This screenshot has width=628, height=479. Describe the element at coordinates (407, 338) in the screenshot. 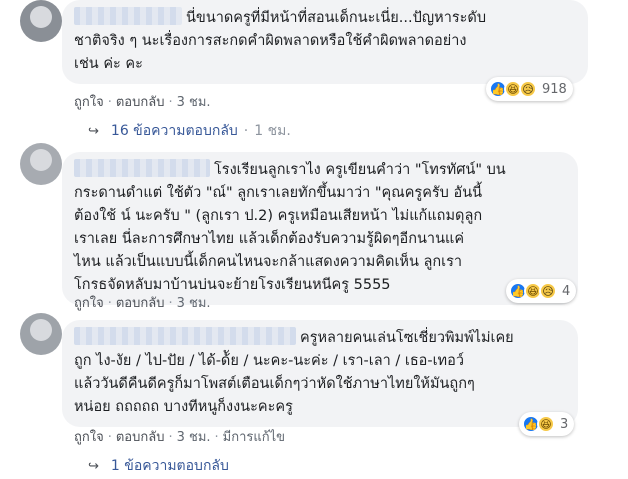

I see `comment-text-line: ครูหลายคนเล่นโซเชี่ยวพิมพ์ไม่เคย` at that location.